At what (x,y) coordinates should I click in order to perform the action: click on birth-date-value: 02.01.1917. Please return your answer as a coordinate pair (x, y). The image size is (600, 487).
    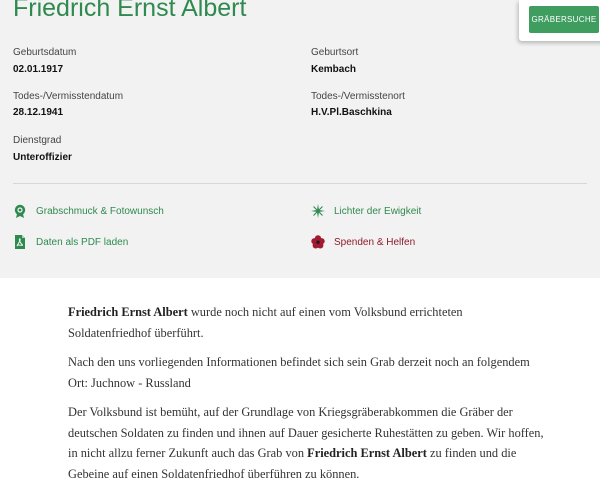
    Looking at the image, I should click on (38, 69).